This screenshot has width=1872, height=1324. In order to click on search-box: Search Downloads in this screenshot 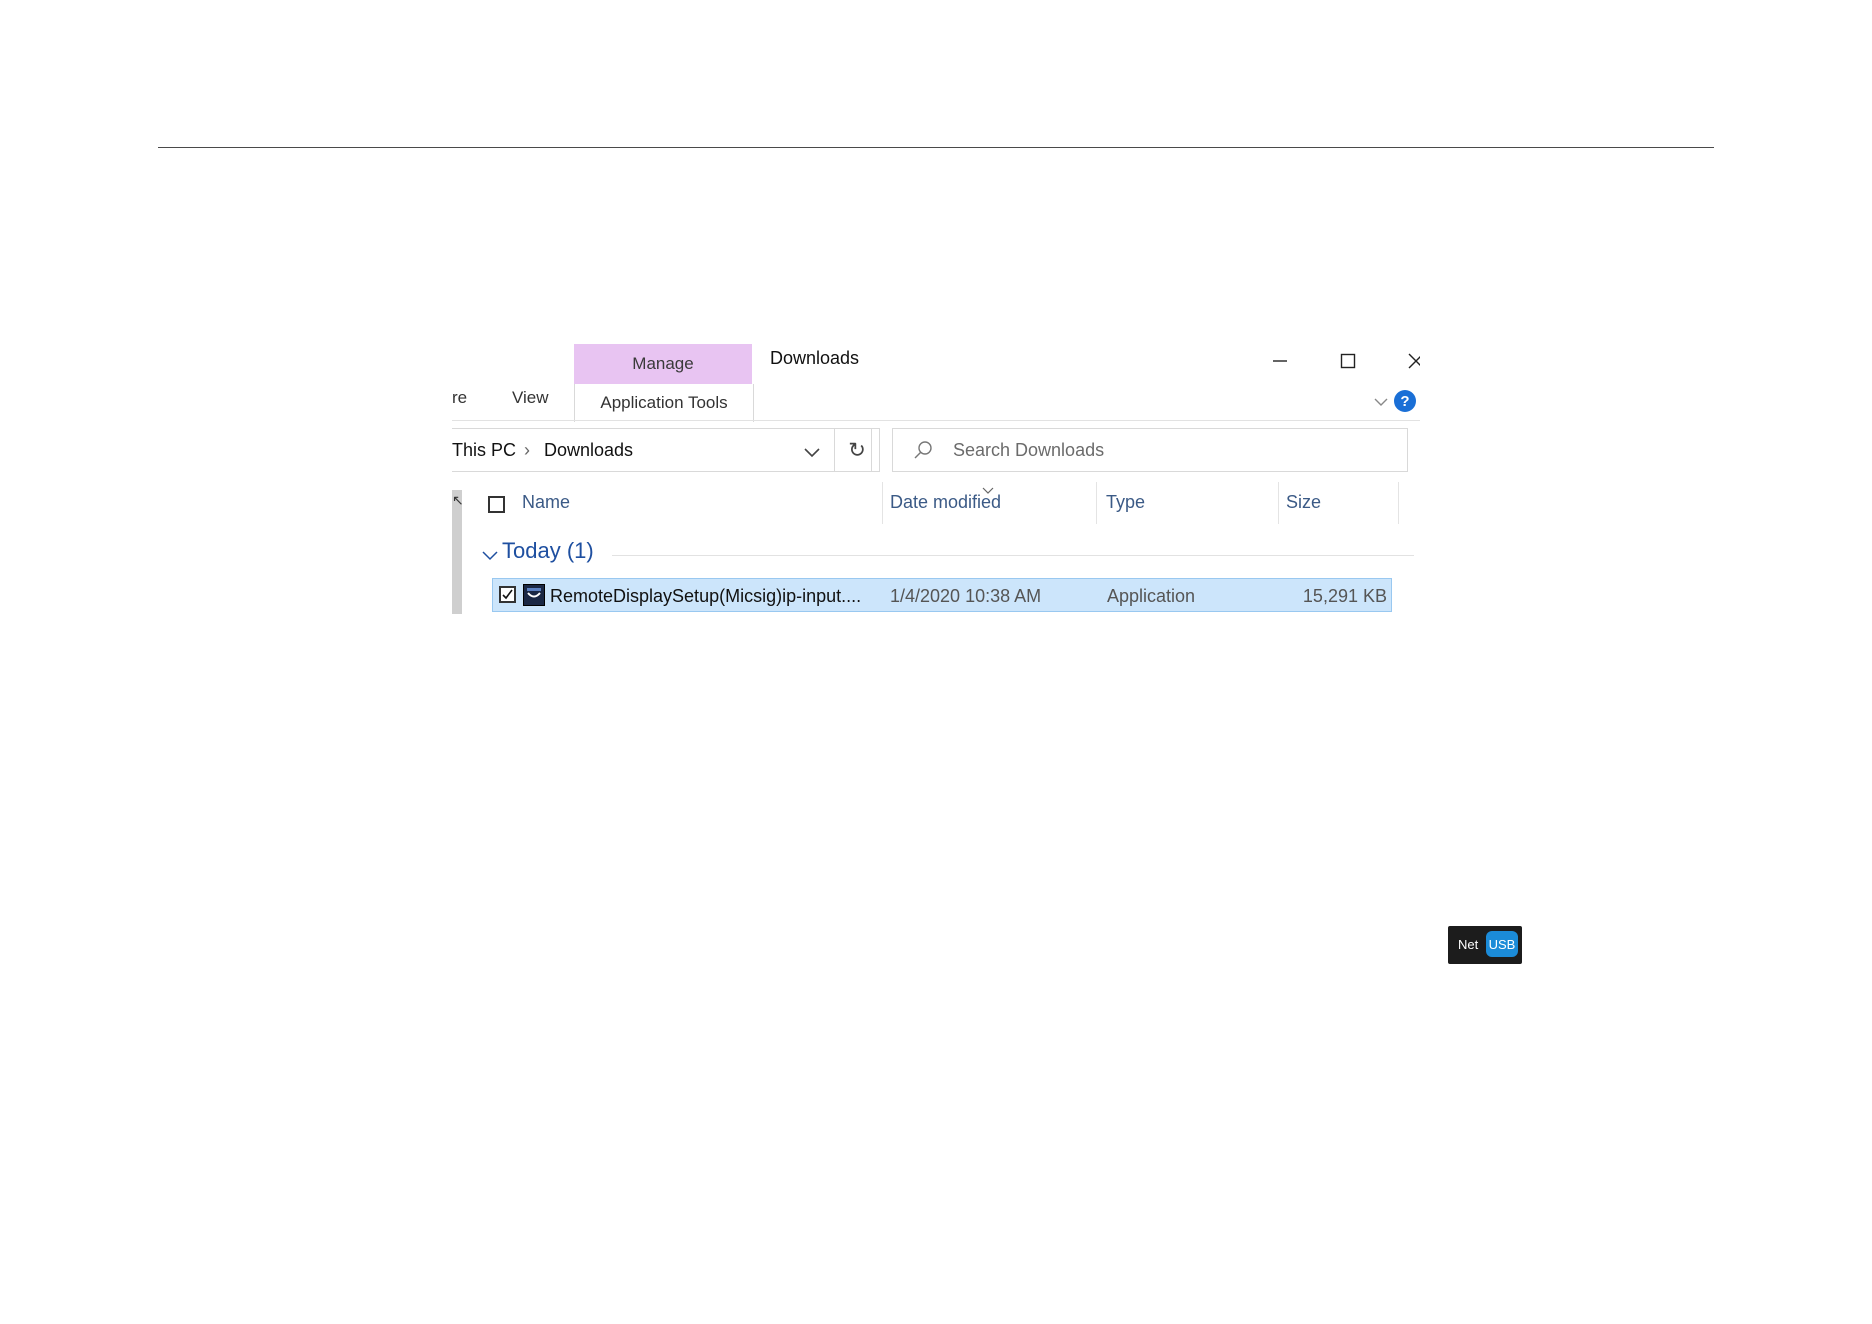, I will do `click(1150, 450)`.